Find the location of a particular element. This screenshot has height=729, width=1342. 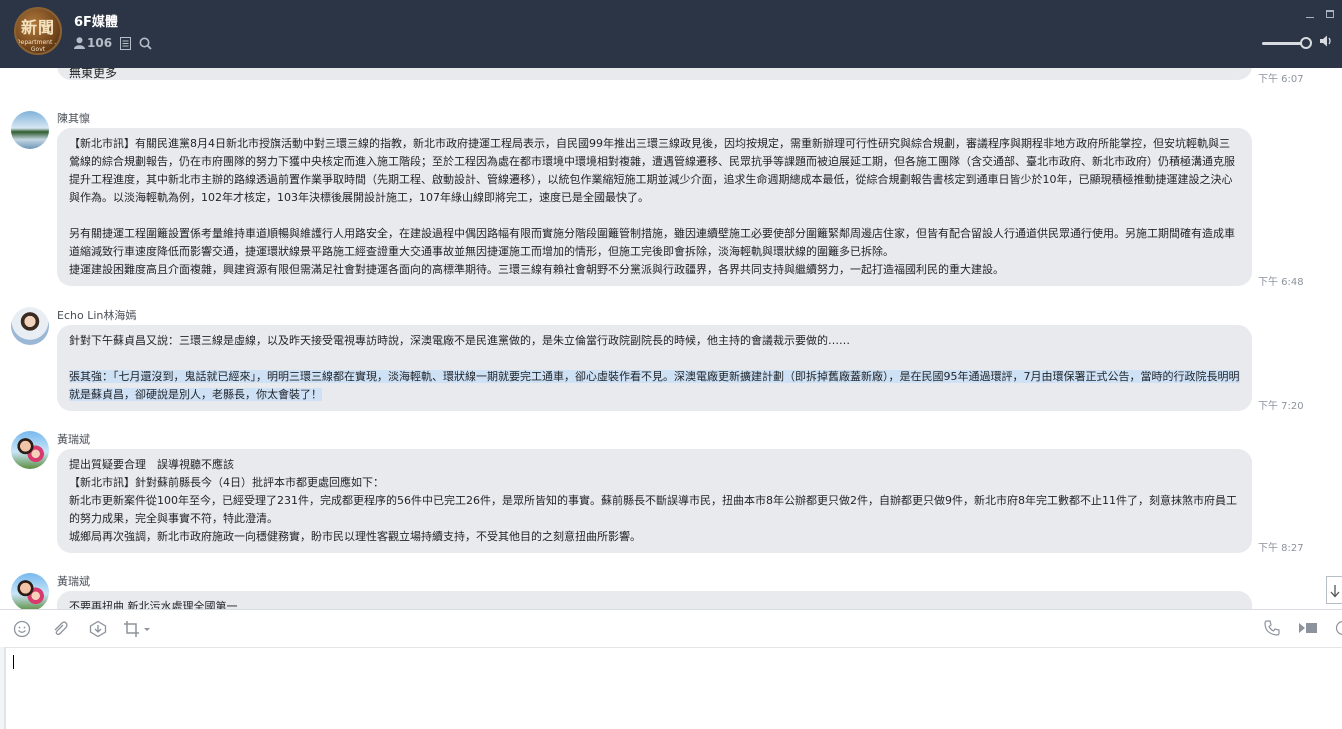

message-paragraph: 提出質疑要合理 誤導視聽不應該 is located at coordinates (151, 464).